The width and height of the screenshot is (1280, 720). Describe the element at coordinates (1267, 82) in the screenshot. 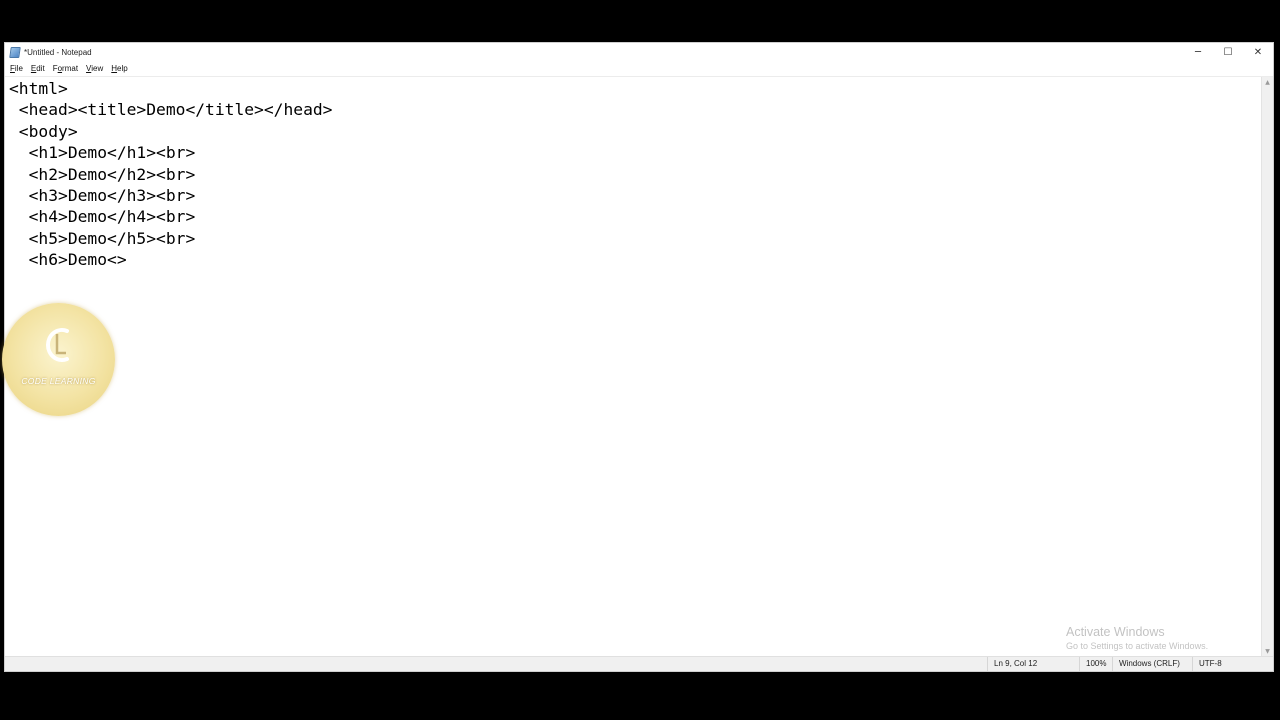

I see `scroll-up-icon: ▲` at that location.